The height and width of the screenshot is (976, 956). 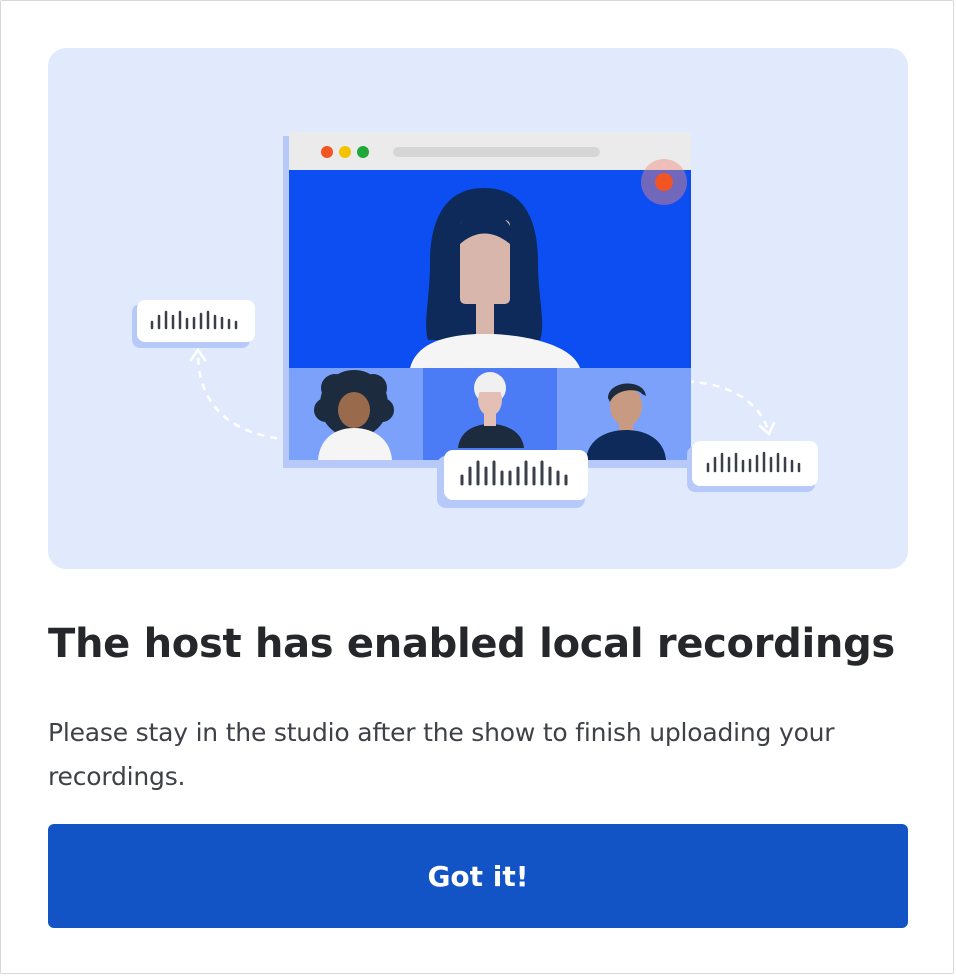 What do you see at coordinates (664, 182) in the screenshot?
I see `recording-indicator-icon` at bounding box center [664, 182].